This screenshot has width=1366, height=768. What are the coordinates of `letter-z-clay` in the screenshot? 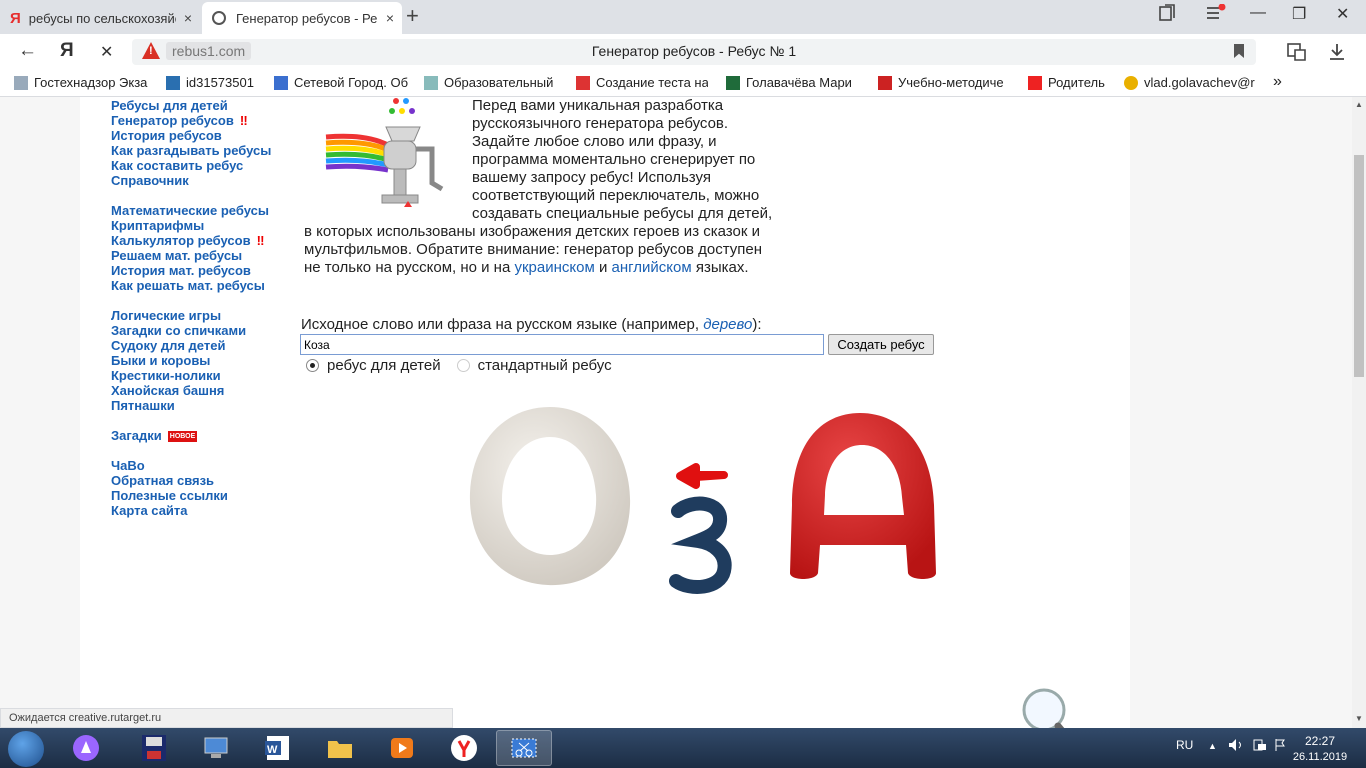 It's located at (700, 545).